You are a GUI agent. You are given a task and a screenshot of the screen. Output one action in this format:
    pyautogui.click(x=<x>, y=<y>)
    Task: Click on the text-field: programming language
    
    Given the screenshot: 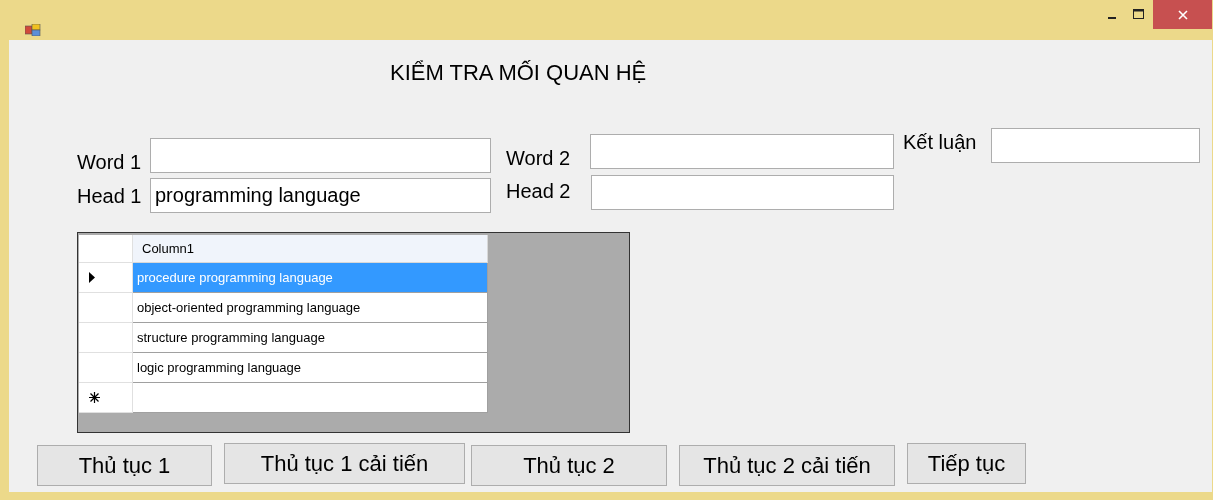 What is the action you would take?
    pyautogui.click(x=320, y=195)
    